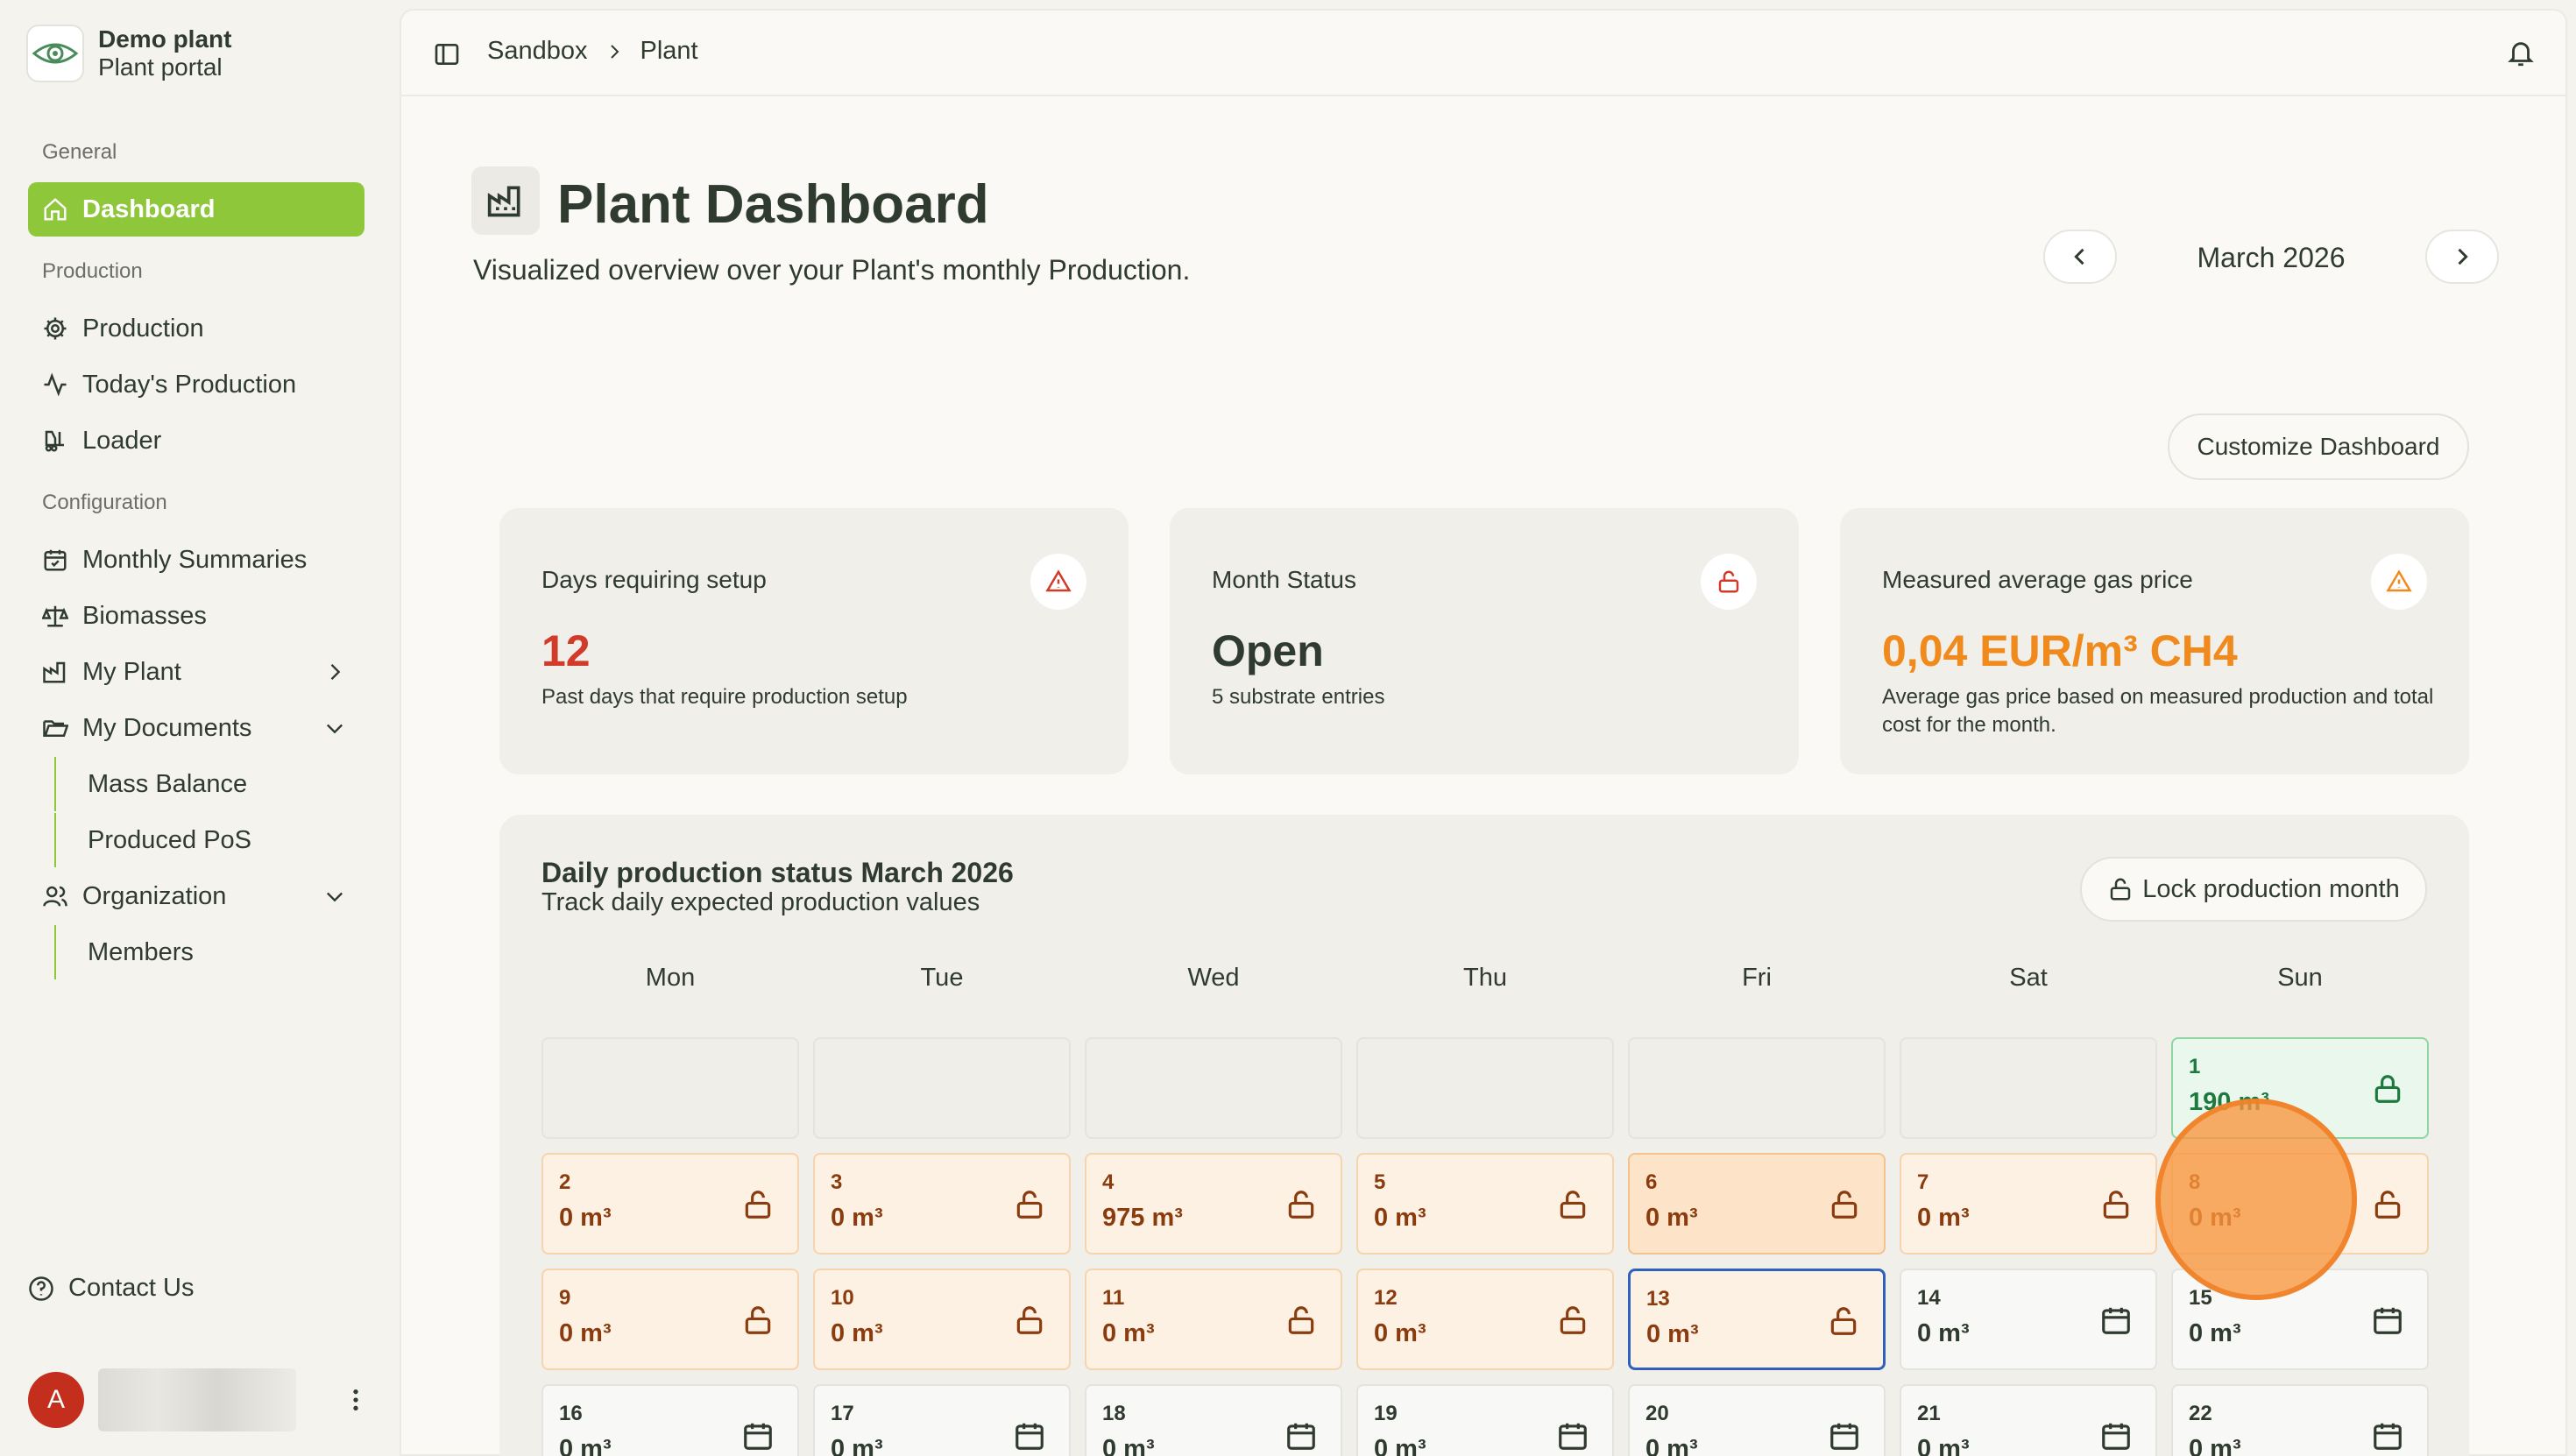 The width and height of the screenshot is (2576, 1456). Describe the element at coordinates (614, 51) in the screenshot. I see `chevron-right-icon` at that location.